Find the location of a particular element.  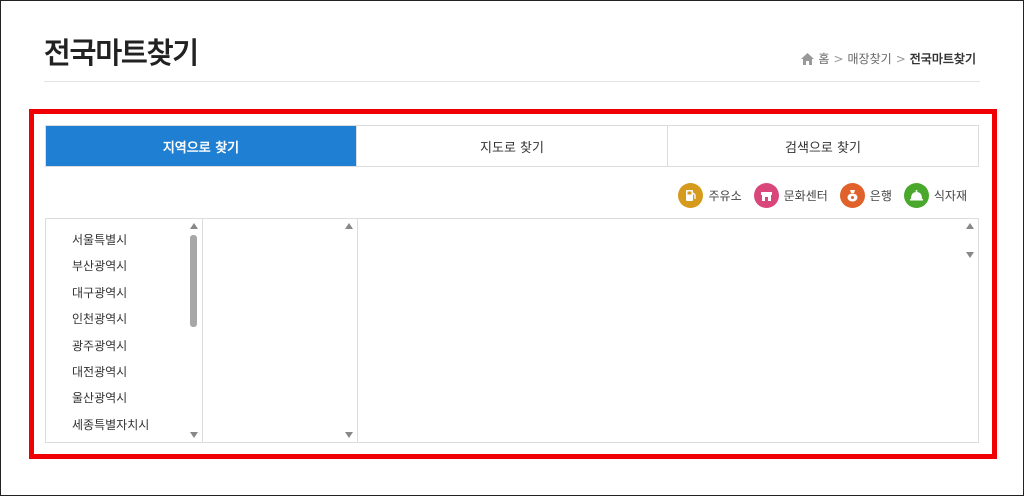

legend-bank: 은행 is located at coordinates (865, 195).